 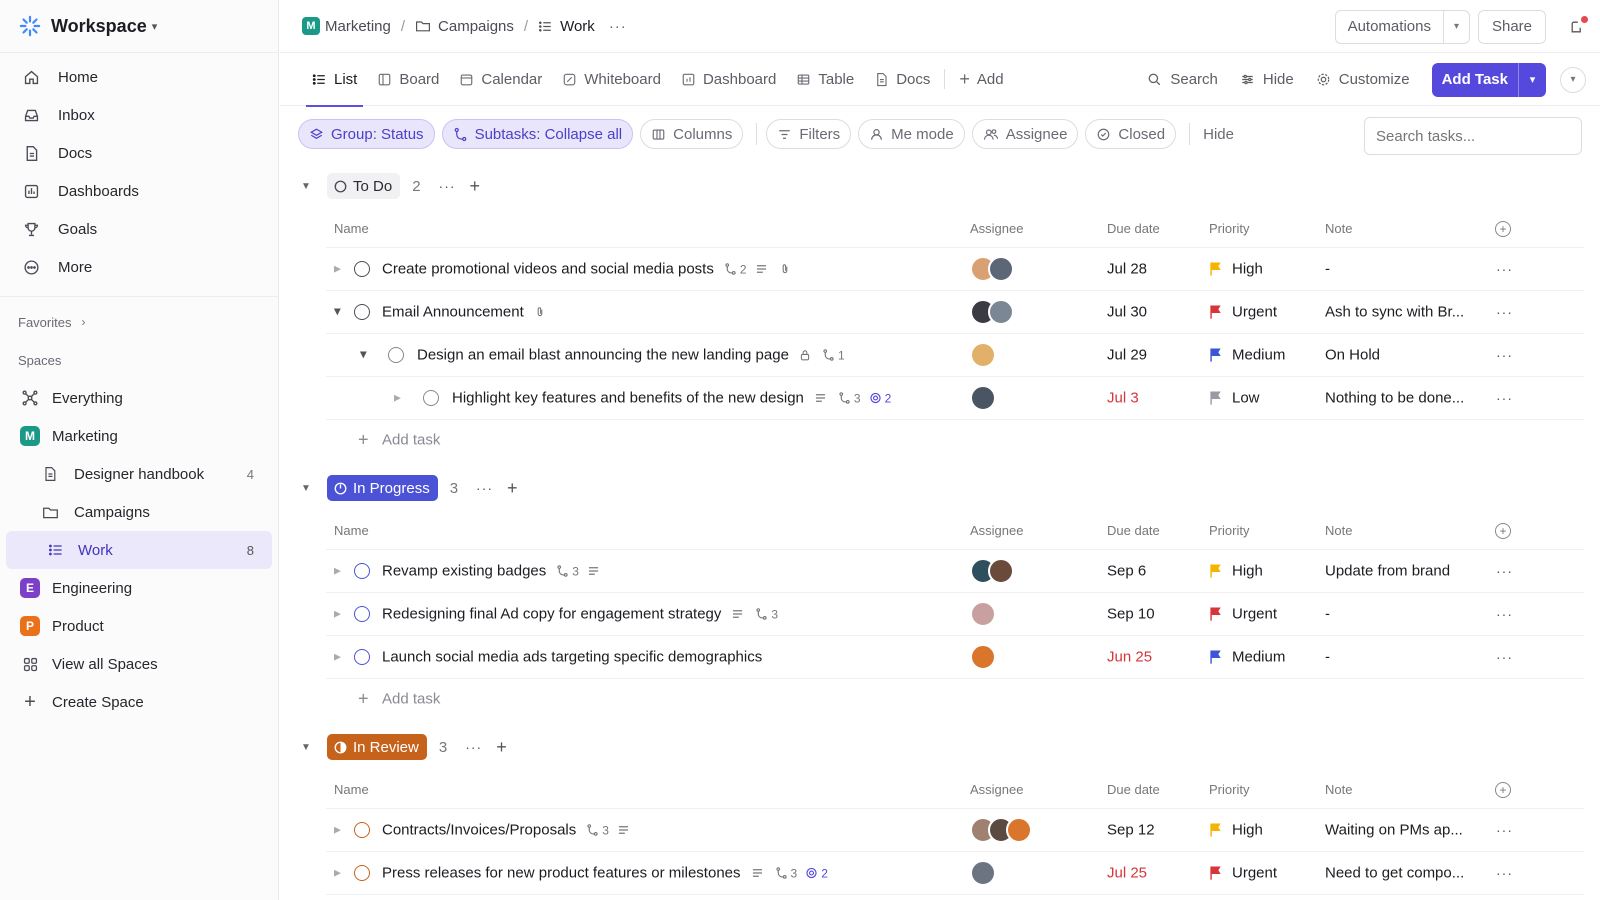 I want to click on col-priority: Priority, so click(x=1229, y=530).